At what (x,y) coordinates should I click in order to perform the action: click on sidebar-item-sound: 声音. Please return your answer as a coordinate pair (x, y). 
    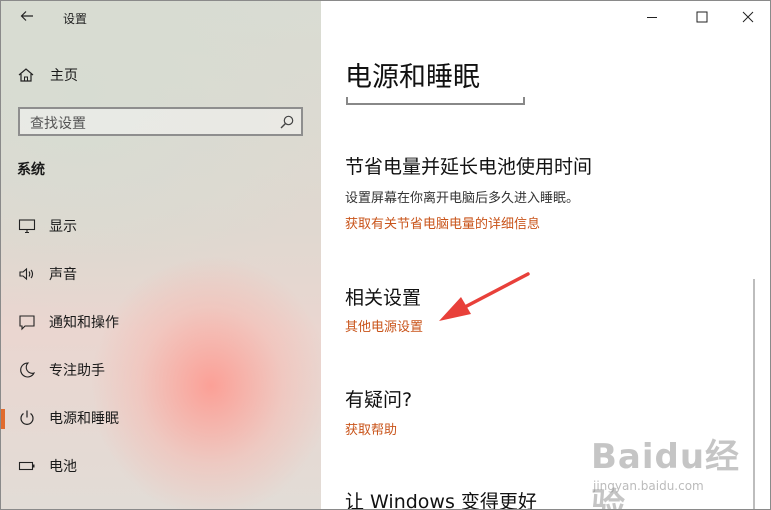
    Looking at the image, I should click on (161, 274).